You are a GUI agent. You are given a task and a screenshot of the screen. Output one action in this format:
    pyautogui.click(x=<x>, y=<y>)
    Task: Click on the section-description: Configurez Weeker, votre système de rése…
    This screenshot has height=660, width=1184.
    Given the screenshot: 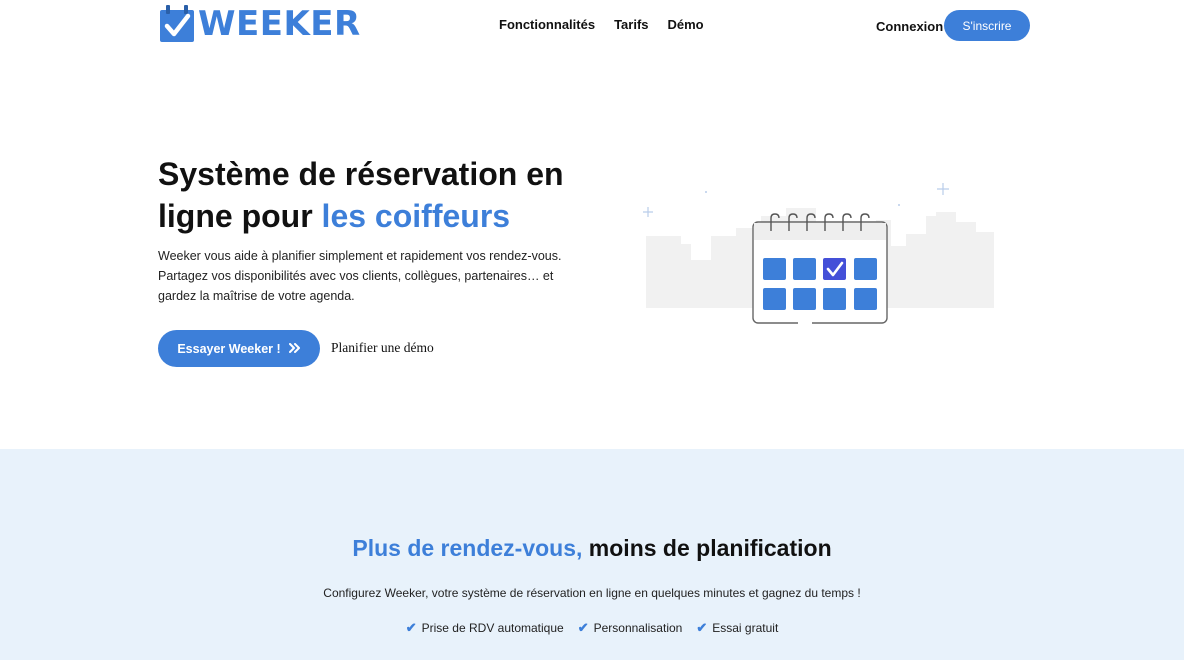 What is the action you would take?
    pyautogui.click(x=592, y=593)
    